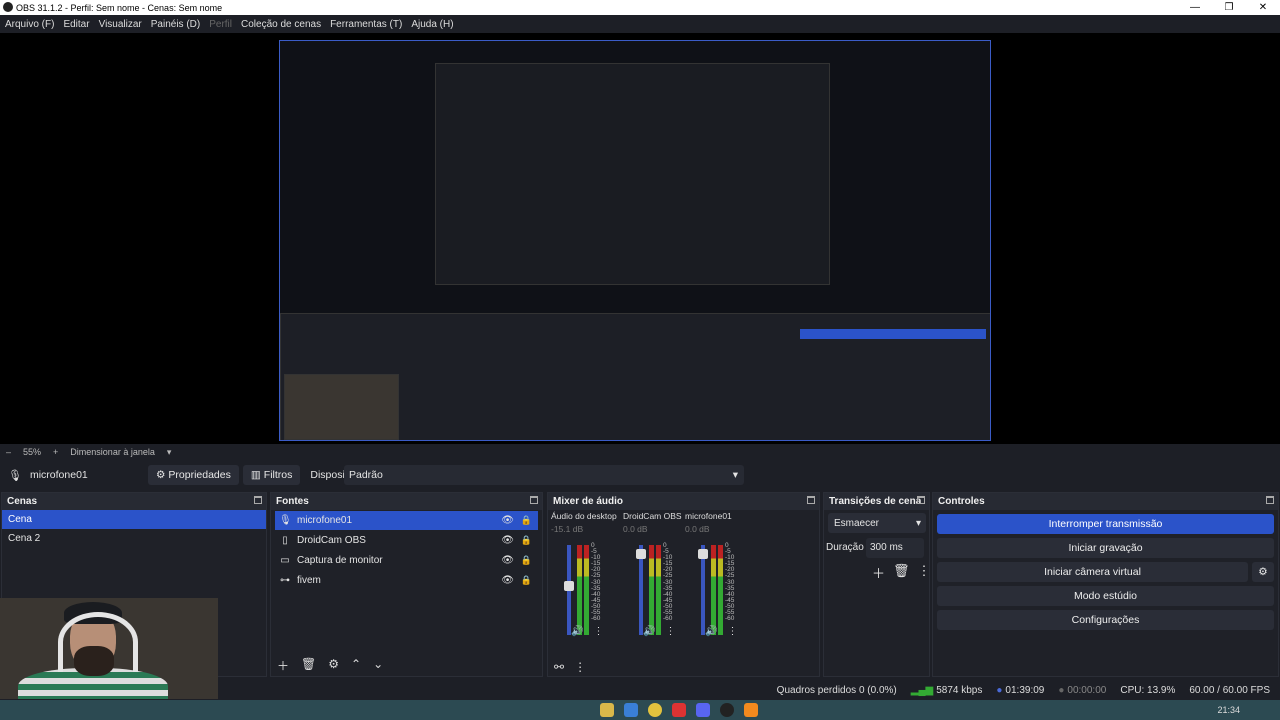 This screenshot has height=720, width=1280. Describe the element at coordinates (878, 572) in the screenshot. I see `add-transition-button: ＋` at that location.